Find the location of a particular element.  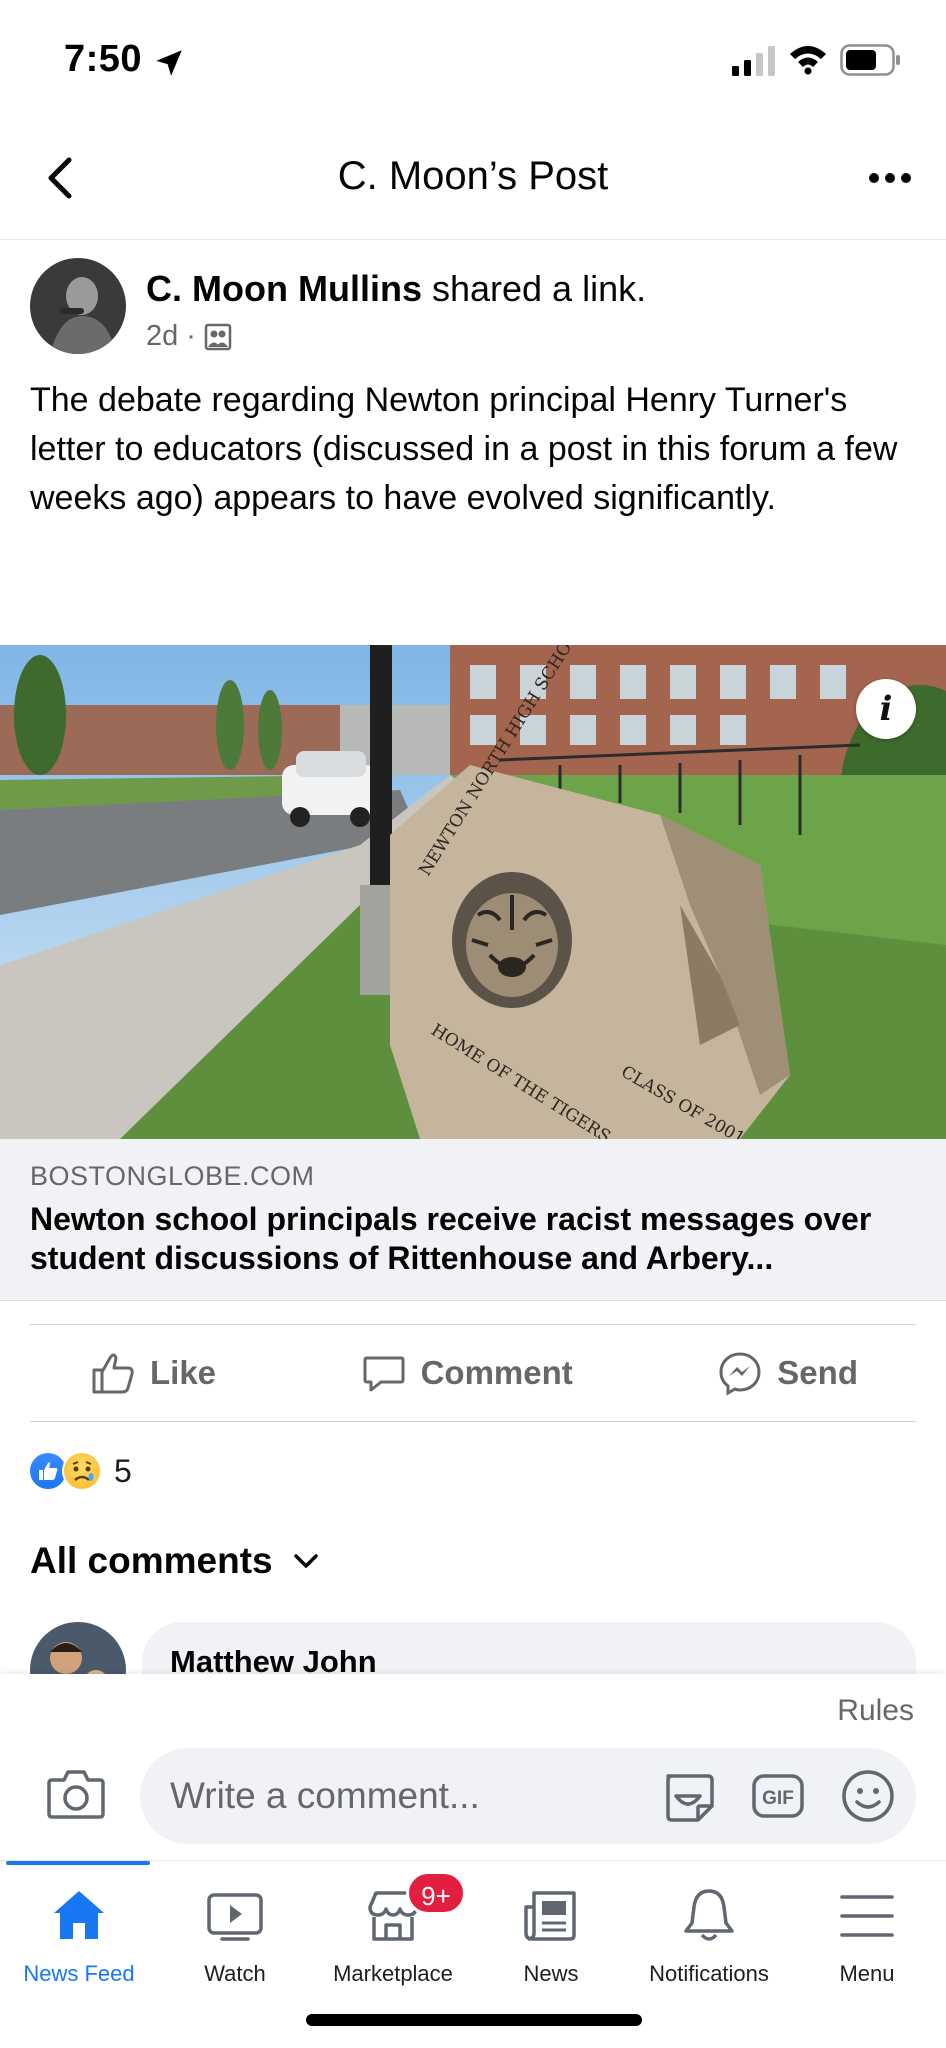

gif-icon: GIF is located at coordinates (778, 1796).